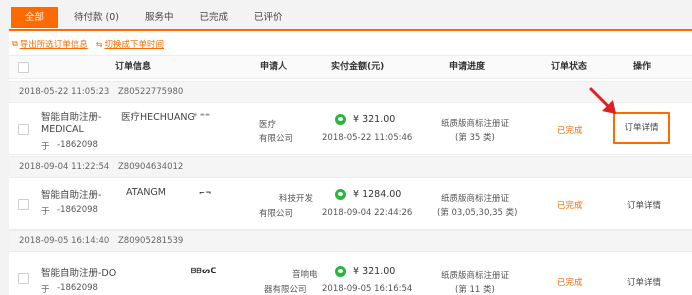  Describe the element at coordinates (285, 290) in the screenshot. I see `applicant-line2: 器有限公司` at that location.